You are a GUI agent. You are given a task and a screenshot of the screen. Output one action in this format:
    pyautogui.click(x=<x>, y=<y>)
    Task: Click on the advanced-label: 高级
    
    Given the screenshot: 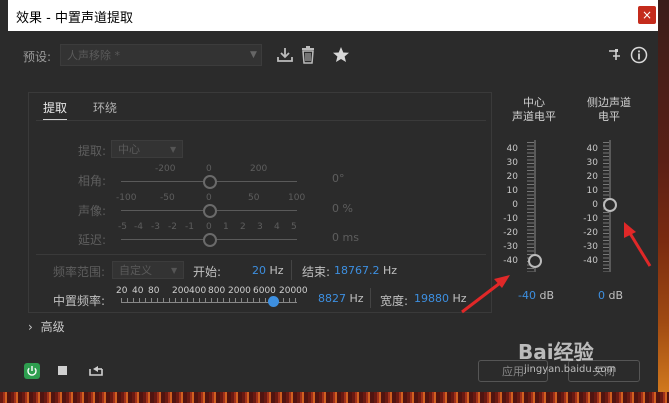 What is the action you would take?
    pyautogui.click(x=52, y=327)
    